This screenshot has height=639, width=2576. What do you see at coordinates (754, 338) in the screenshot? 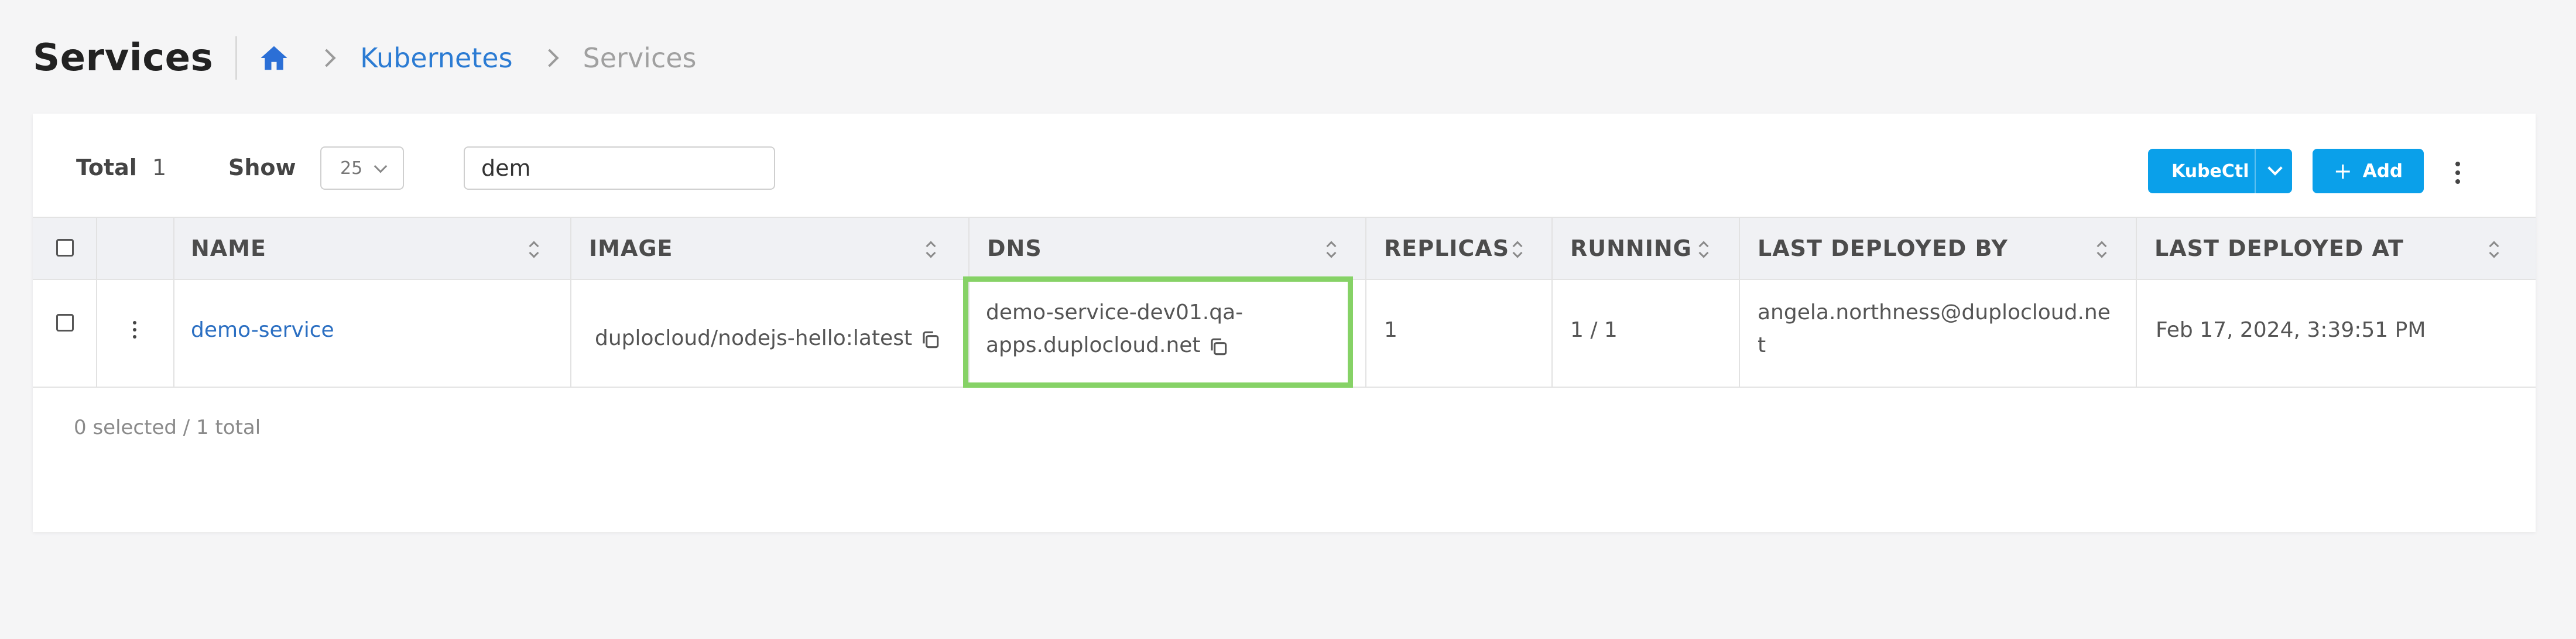
I see `image-value: duplocloud/nodejs-hello:latest` at bounding box center [754, 338].